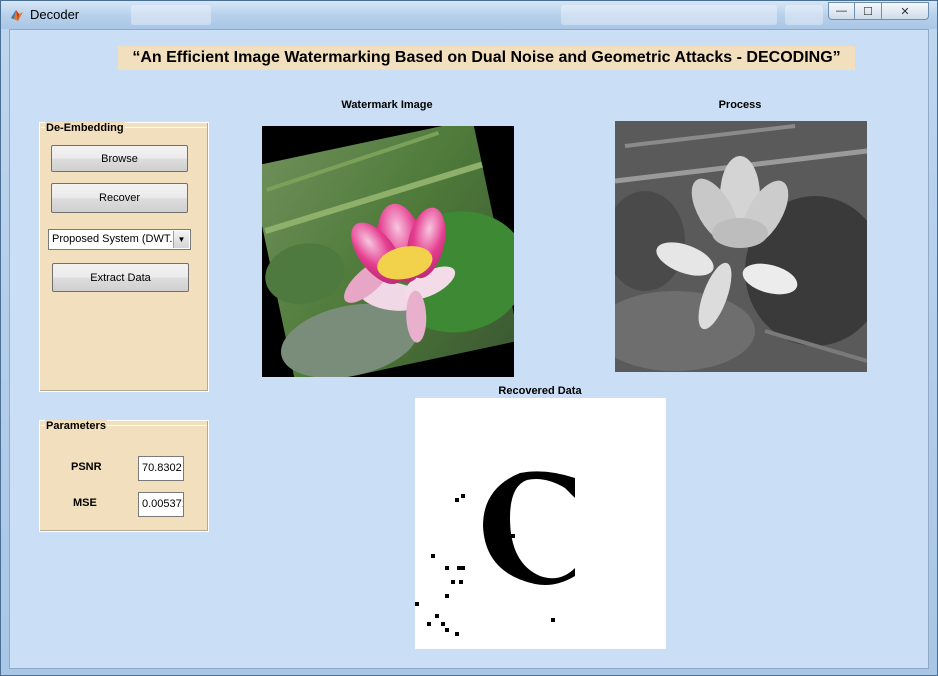  I want to click on process-image, so click(741, 246).